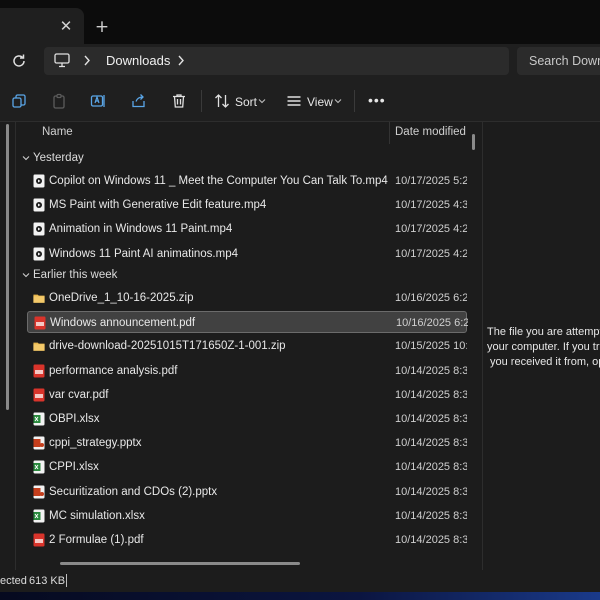  Describe the element at coordinates (300, 22) in the screenshot. I see `title-bar` at that location.